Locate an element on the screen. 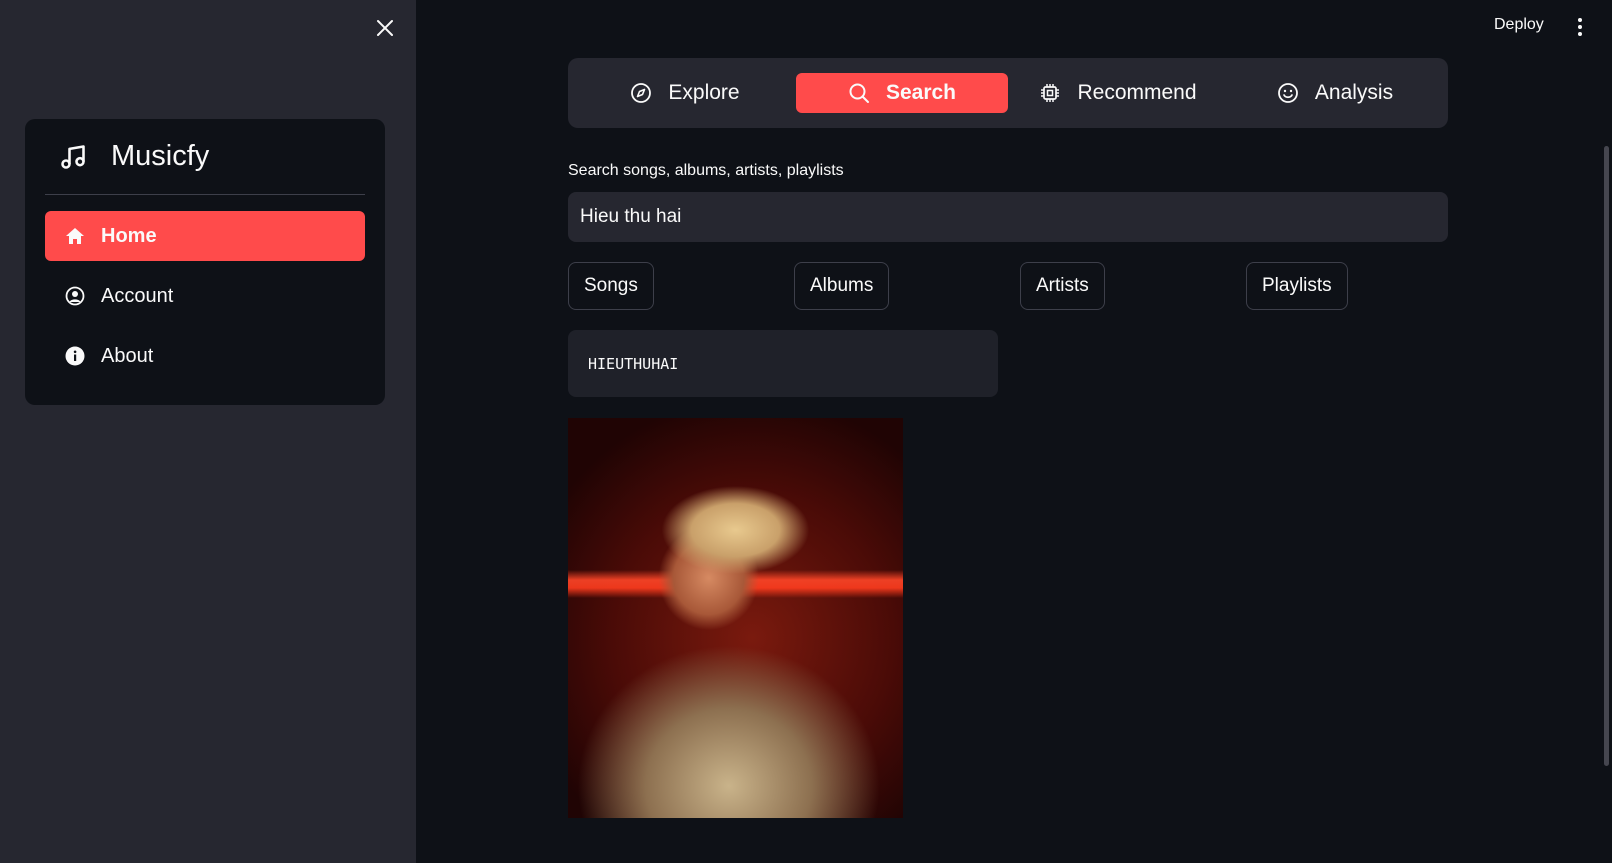 The height and width of the screenshot is (863, 1612). compass-icon is located at coordinates (641, 93).